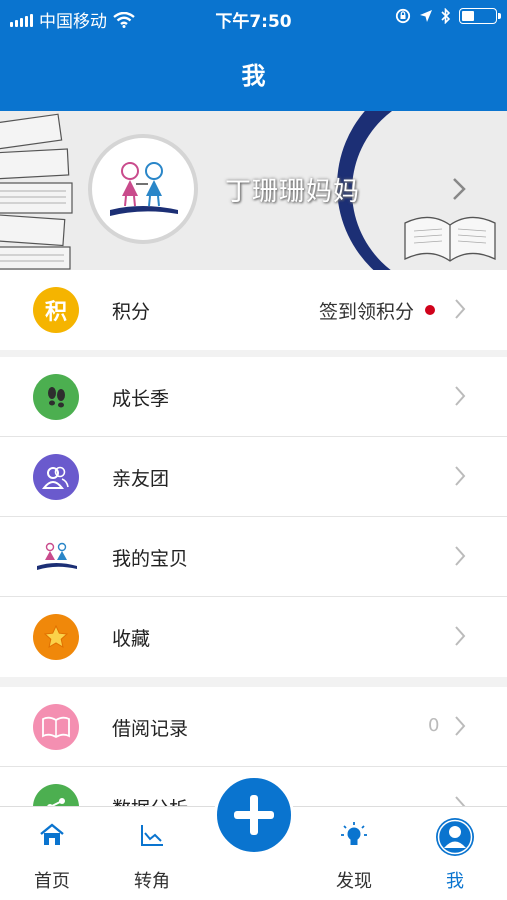  Describe the element at coordinates (56, 637) in the screenshot. I see `star-icon` at that location.